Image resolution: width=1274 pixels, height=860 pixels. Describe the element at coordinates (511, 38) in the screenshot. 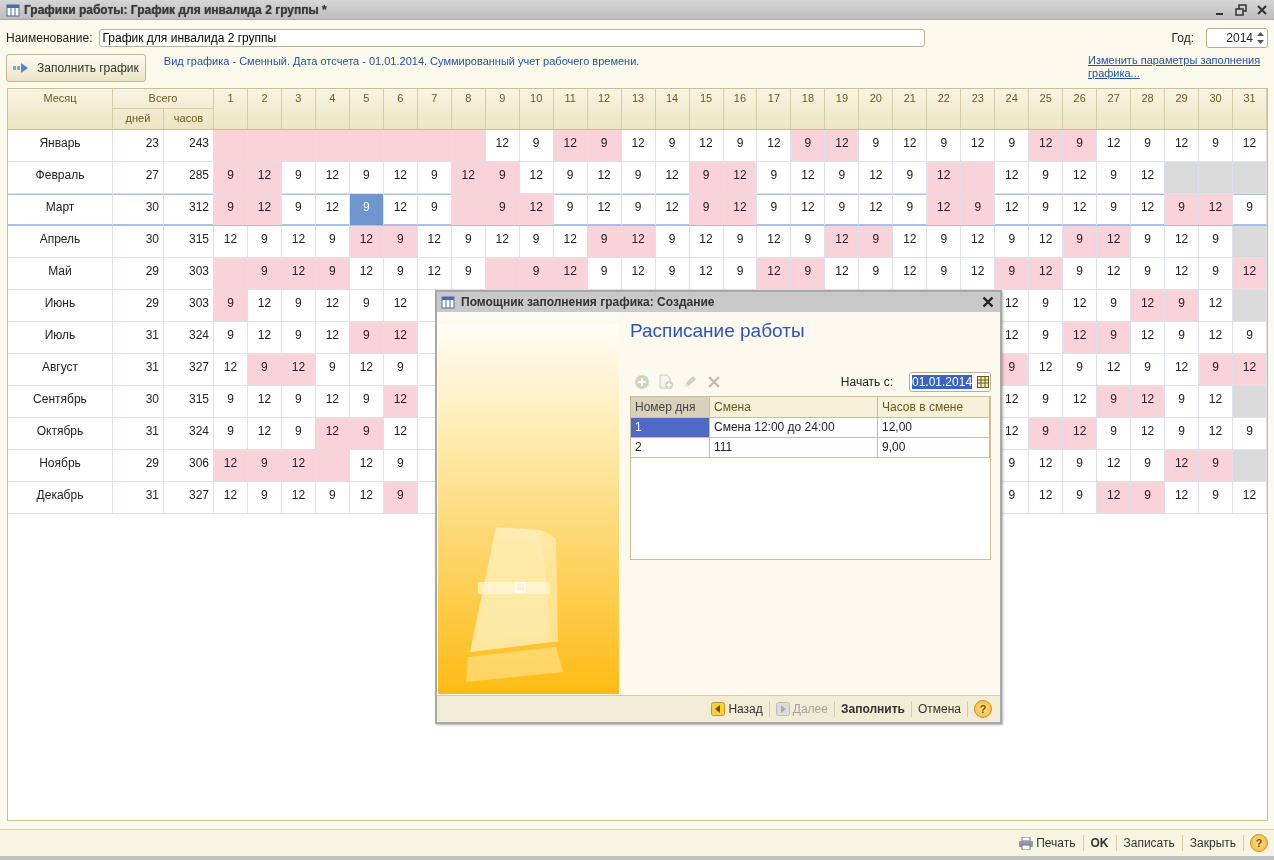

I see `name-field: График для инвалида 2 группы` at that location.